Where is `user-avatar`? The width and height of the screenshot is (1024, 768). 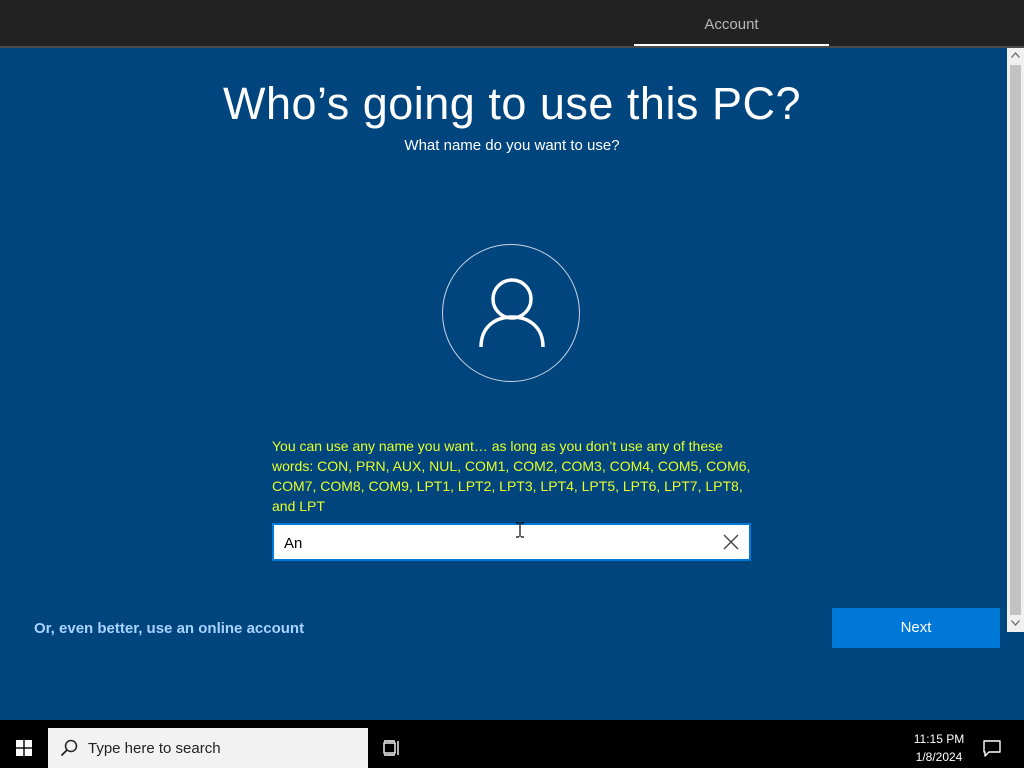
user-avatar is located at coordinates (511, 313).